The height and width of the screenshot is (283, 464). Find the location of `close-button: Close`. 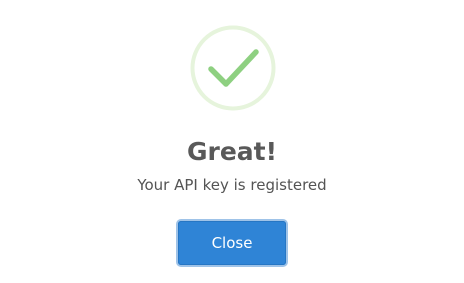

close-button: Close is located at coordinates (232, 243).